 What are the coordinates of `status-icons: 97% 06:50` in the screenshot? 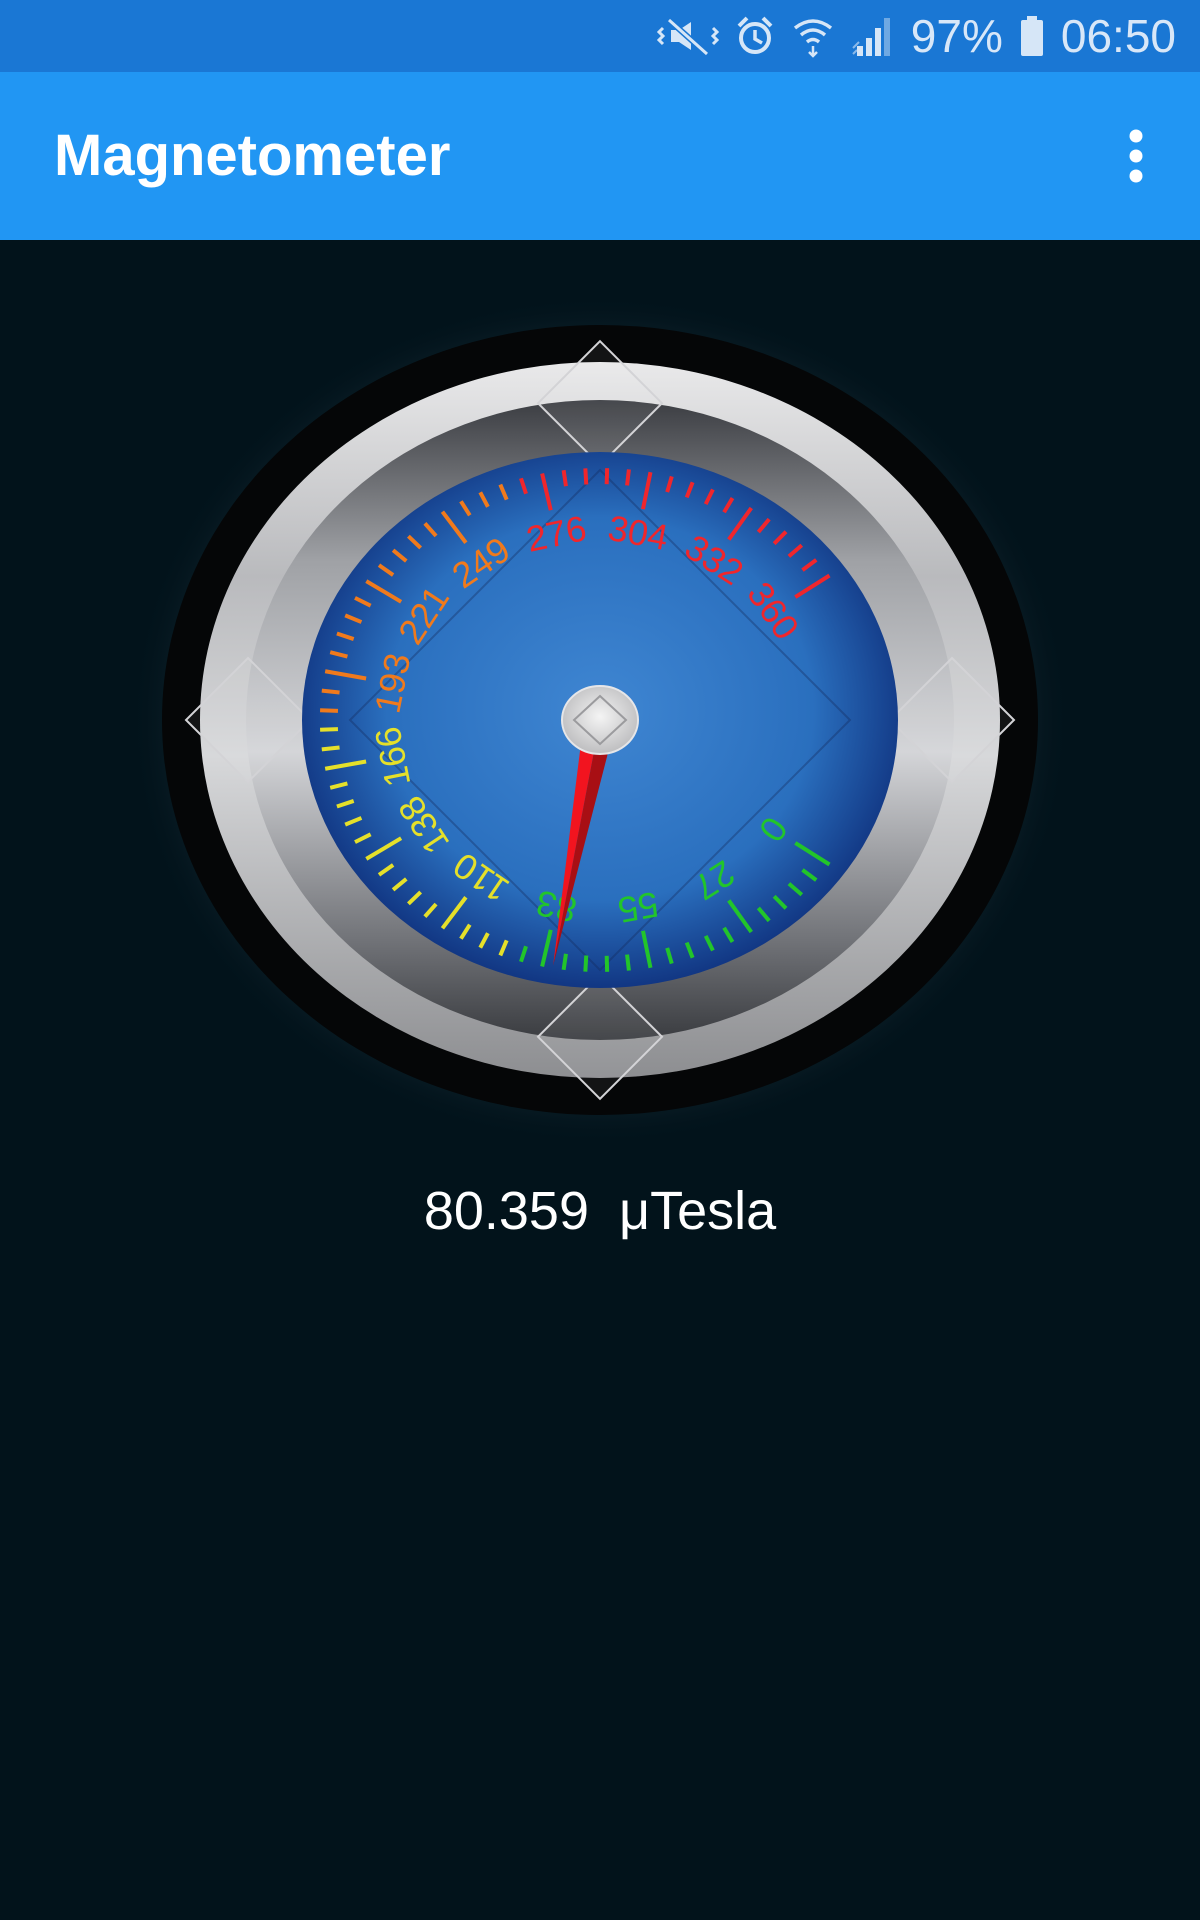 It's located at (916, 36).